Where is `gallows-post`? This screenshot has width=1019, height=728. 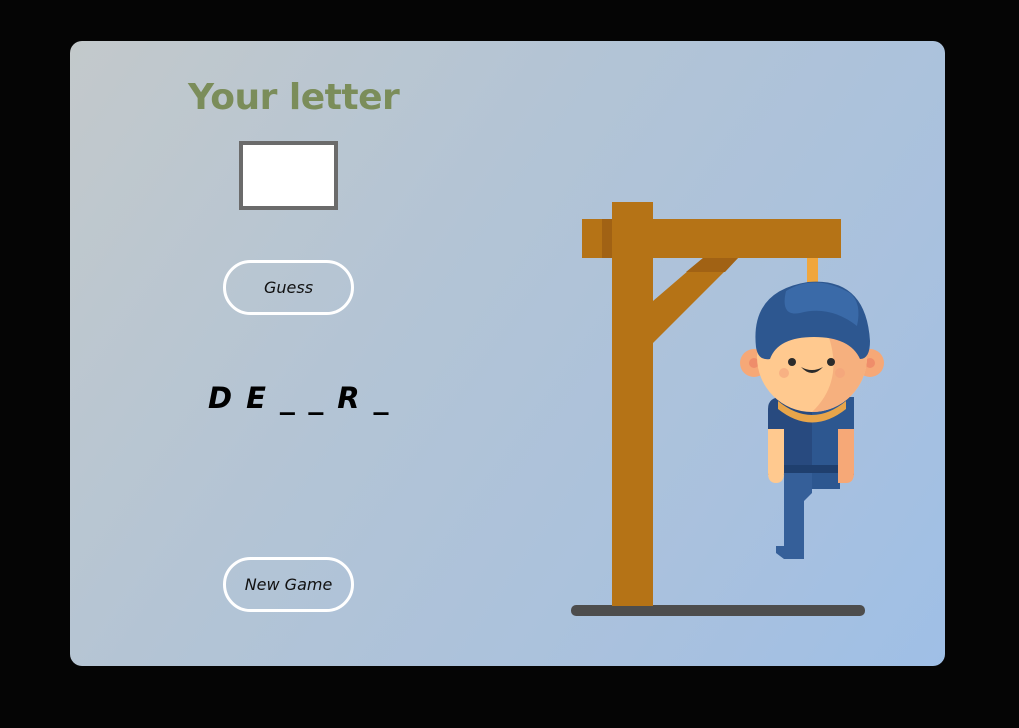
gallows-post is located at coordinates (632, 404).